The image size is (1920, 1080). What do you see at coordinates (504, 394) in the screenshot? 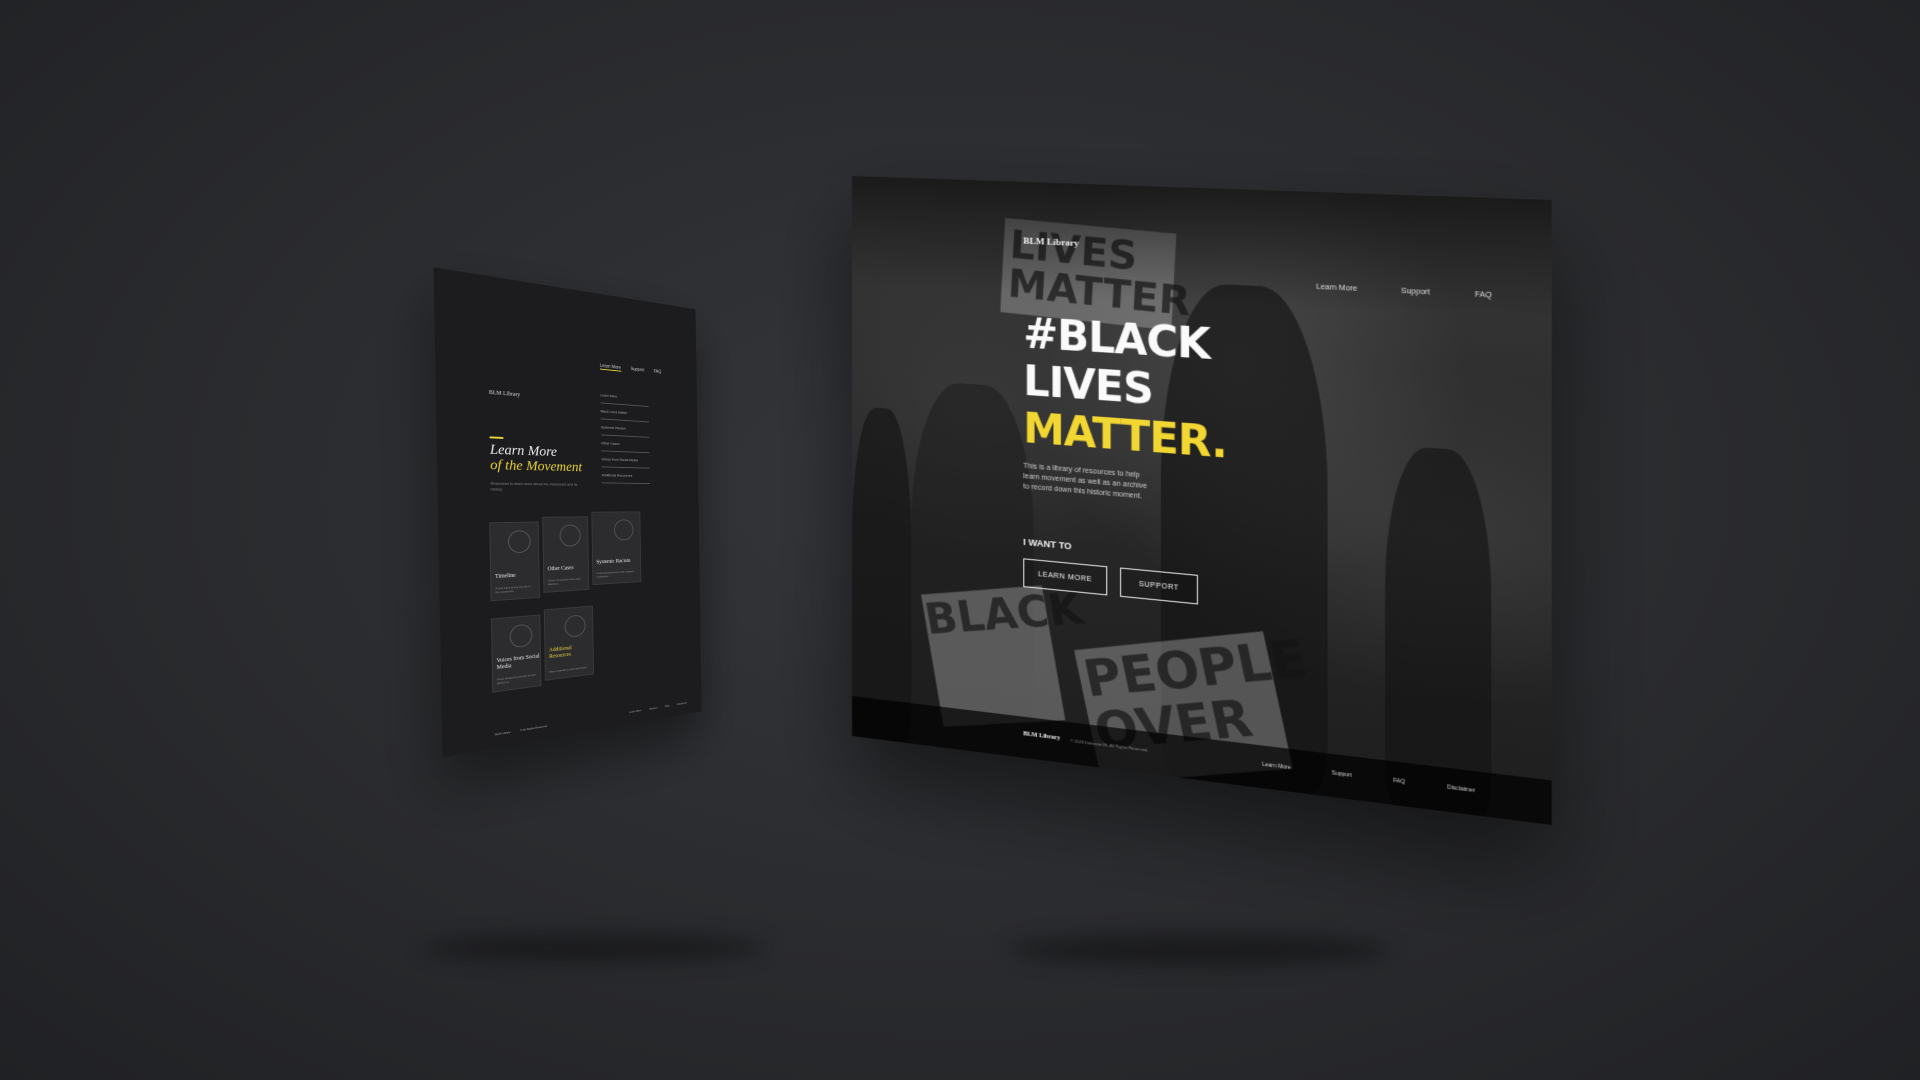
I see `site-logo: BLM Library` at bounding box center [504, 394].